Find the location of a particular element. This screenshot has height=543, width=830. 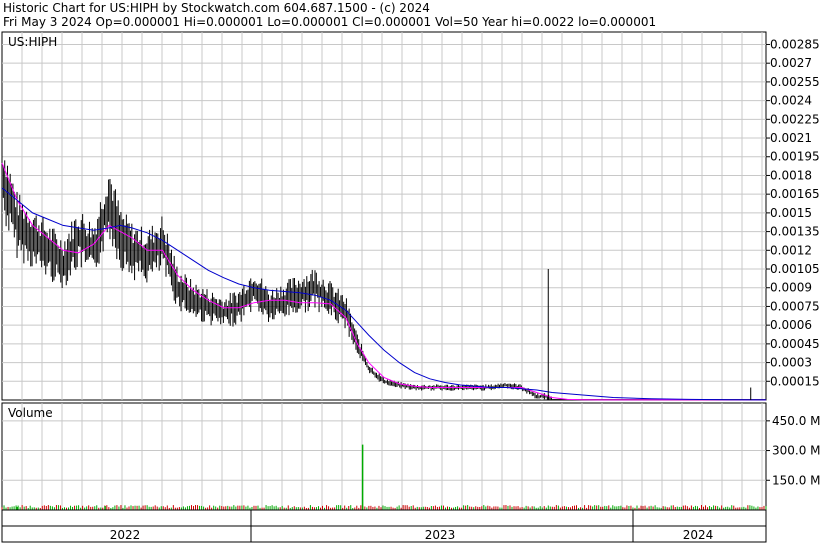

x-tick-label-2024: 2024 is located at coordinates (698, 535).